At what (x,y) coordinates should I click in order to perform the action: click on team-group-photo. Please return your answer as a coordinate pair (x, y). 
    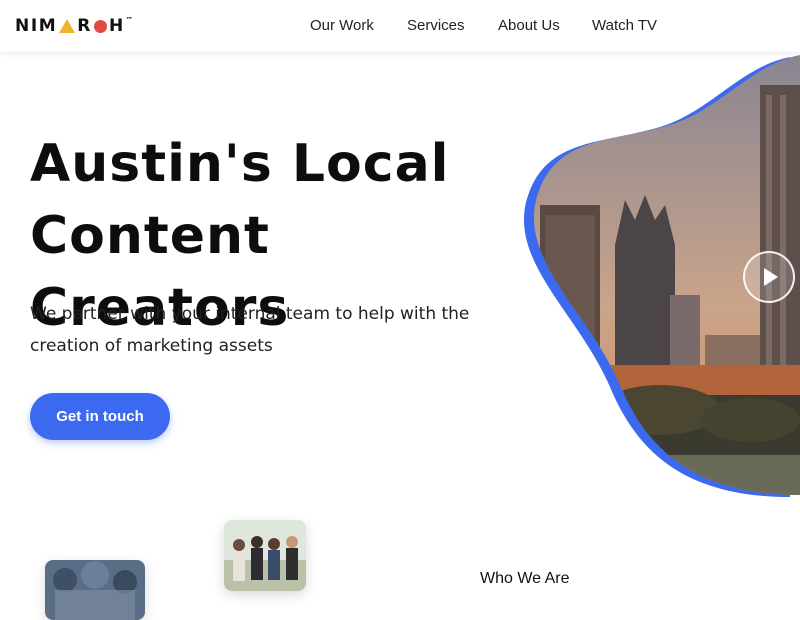
    Looking at the image, I should click on (265, 555).